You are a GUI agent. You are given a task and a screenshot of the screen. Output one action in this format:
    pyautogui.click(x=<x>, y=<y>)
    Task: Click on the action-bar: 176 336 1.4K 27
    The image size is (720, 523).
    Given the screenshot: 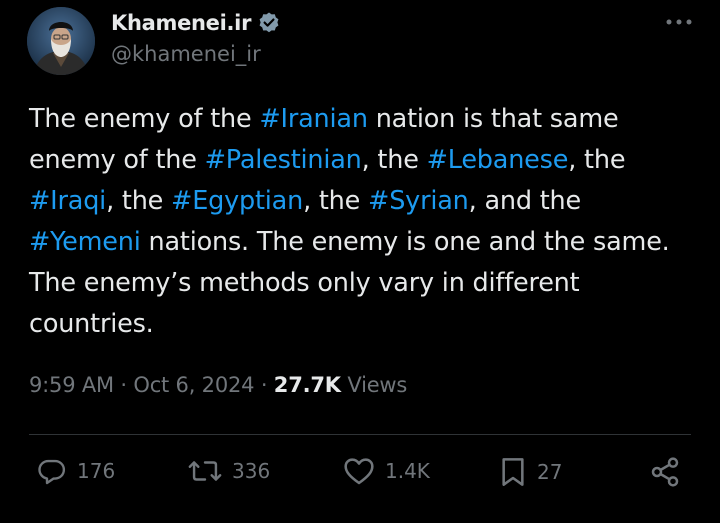 What is the action you would take?
    pyautogui.click(x=360, y=476)
    